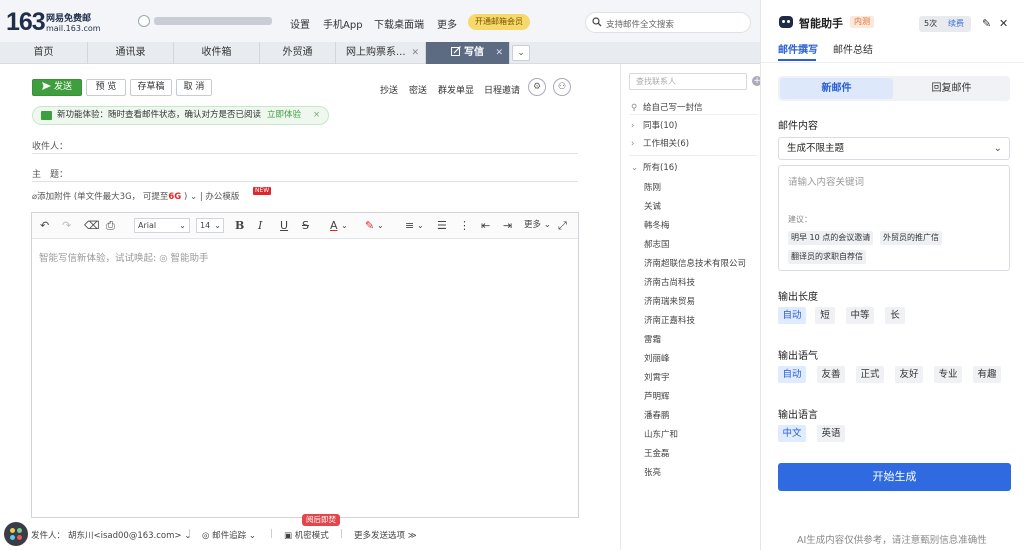 The width and height of the screenshot is (1024, 550). What do you see at coordinates (894, 148) in the screenshot?
I see `topic-select: 生成不限主题 ⌄` at bounding box center [894, 148].